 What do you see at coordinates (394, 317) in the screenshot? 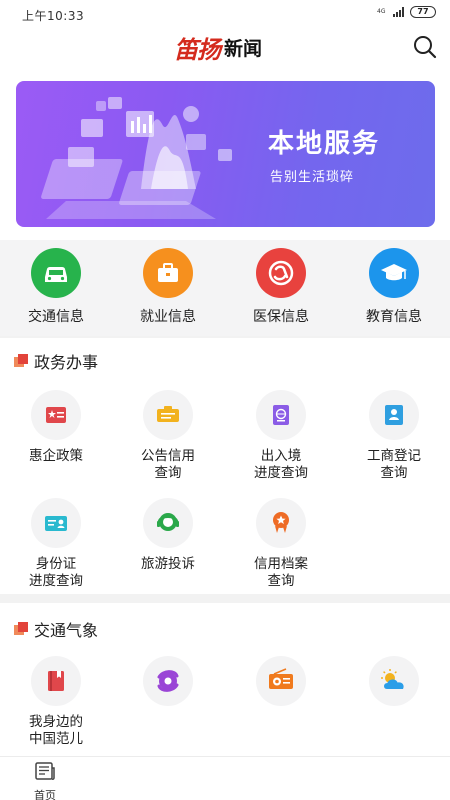
I see `quick-label: 教育信息` at bounding box center [394, 317].